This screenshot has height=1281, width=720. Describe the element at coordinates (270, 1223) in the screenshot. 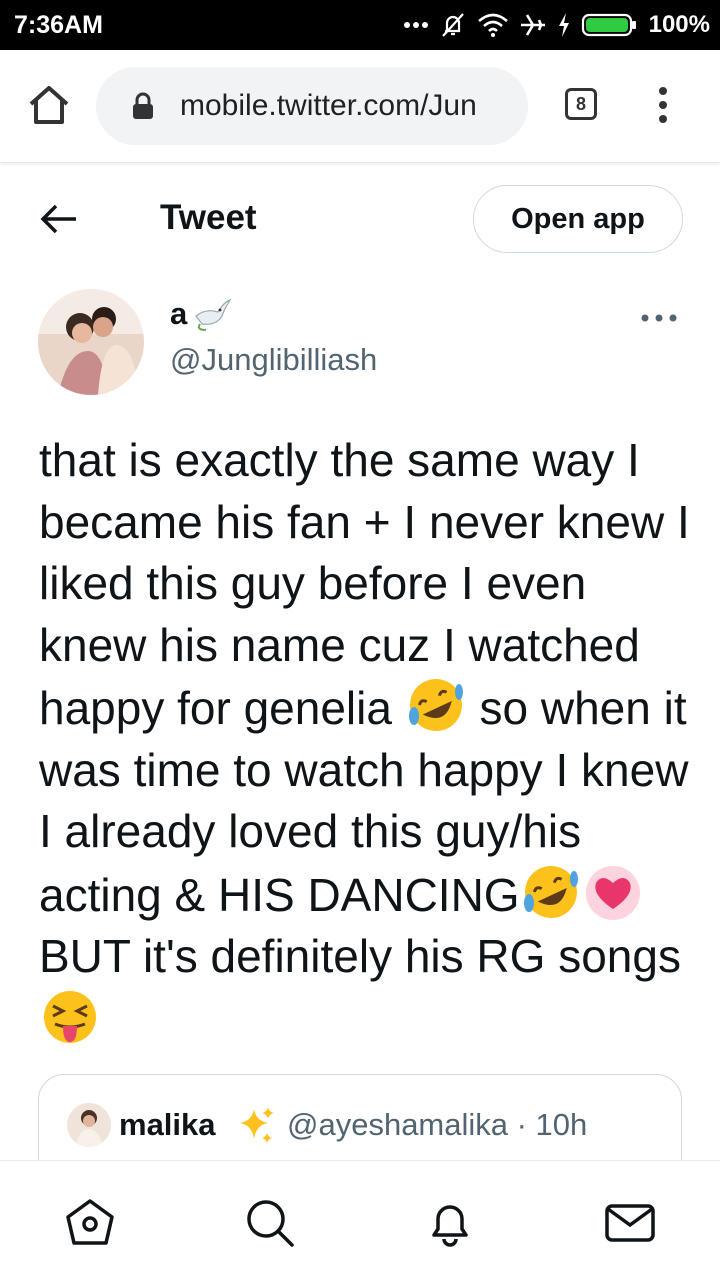

I see `search-icon` at that location.